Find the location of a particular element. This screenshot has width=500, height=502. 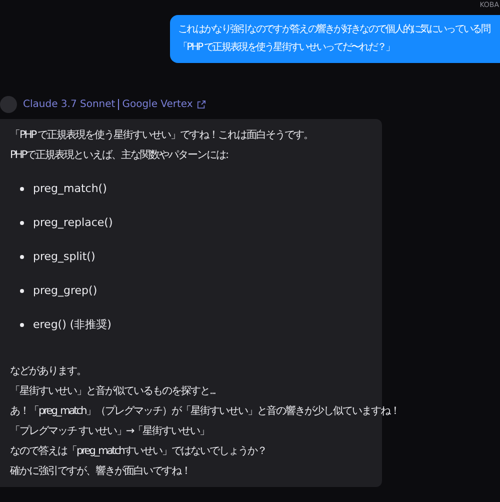

bullet-item: preg_grep() is located at coordinates (201, 291).